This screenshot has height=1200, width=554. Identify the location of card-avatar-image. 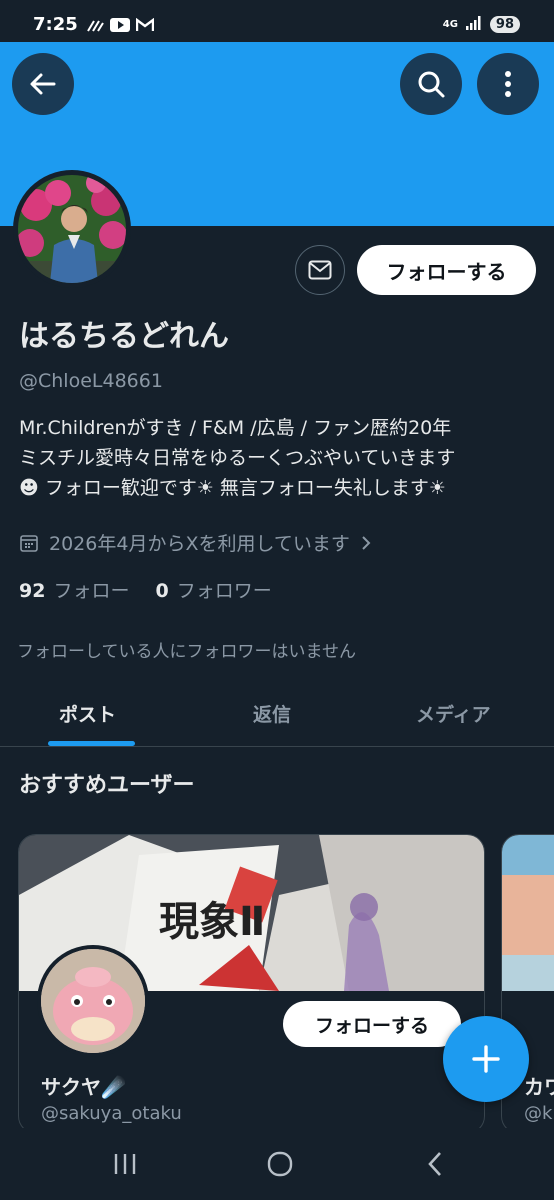
(93, 1001).